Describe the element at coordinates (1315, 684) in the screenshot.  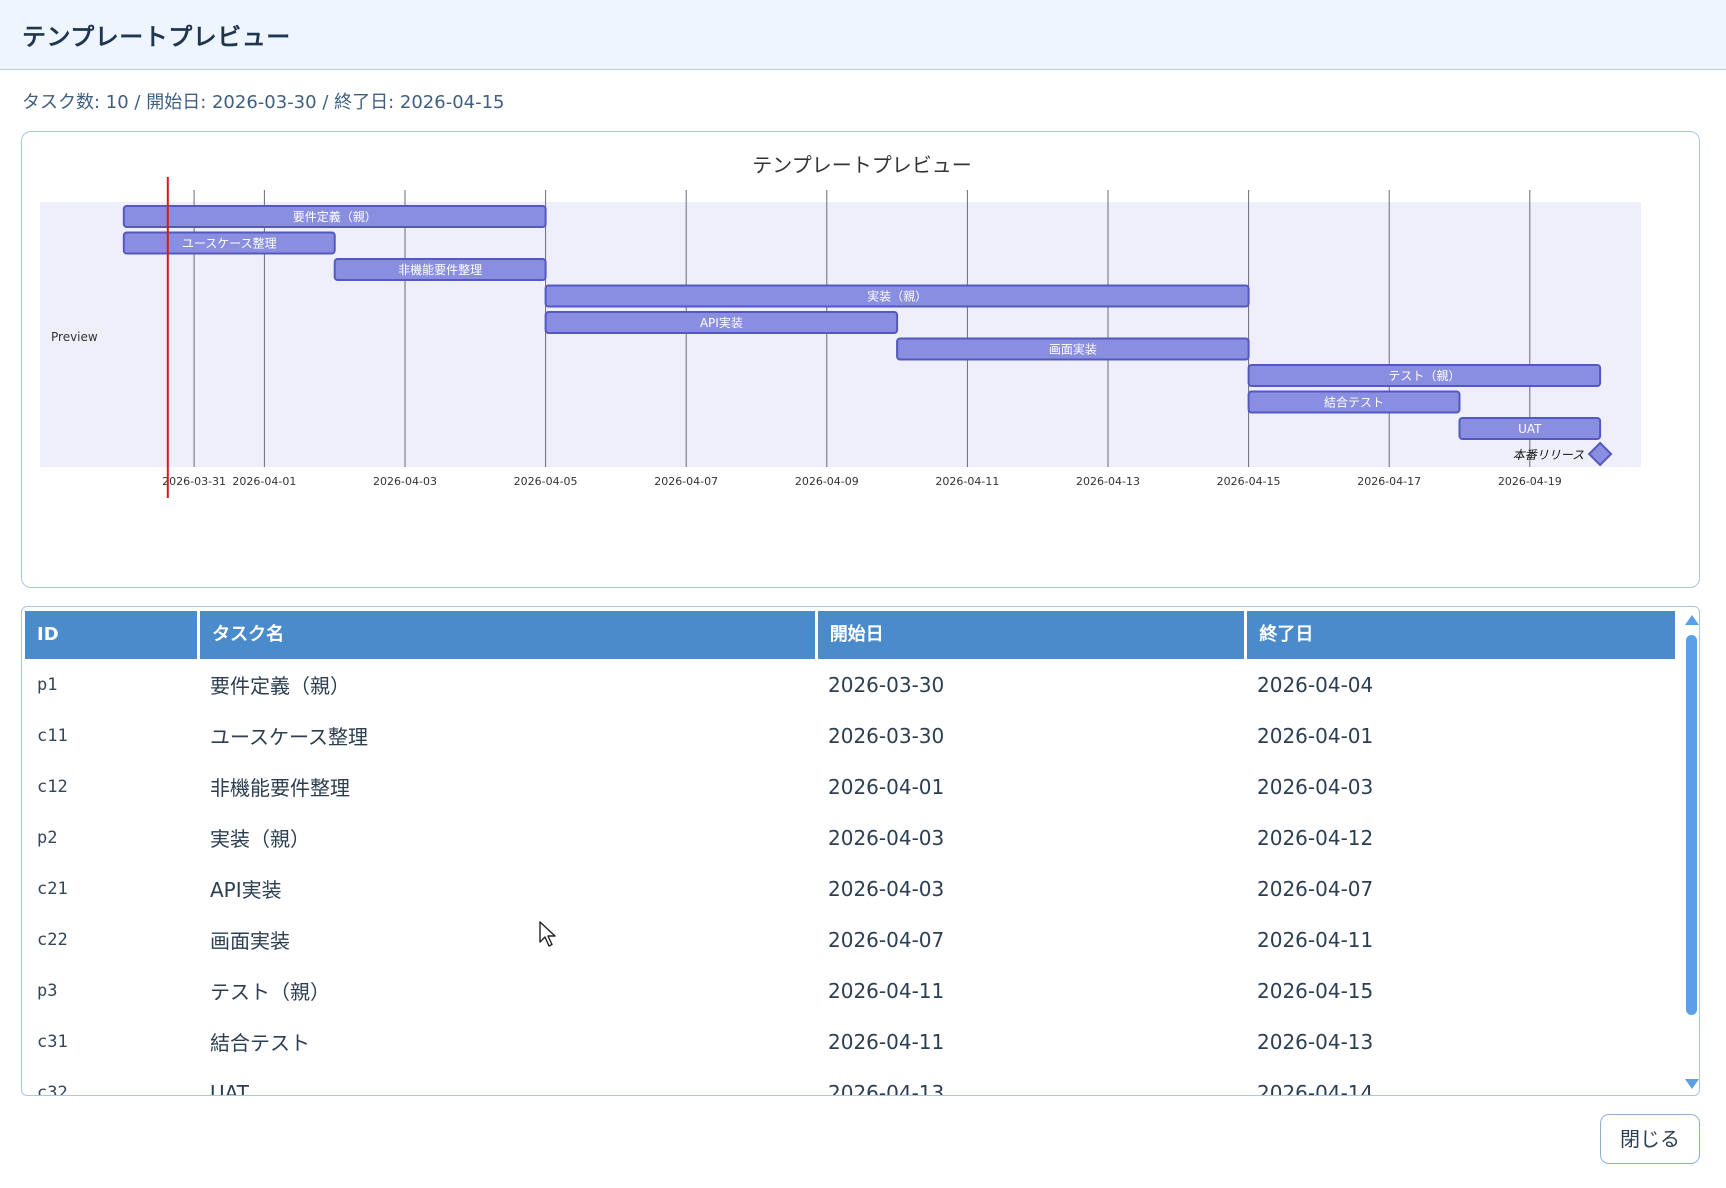
I see `cell-end-date: 2026-04-04` at that location.